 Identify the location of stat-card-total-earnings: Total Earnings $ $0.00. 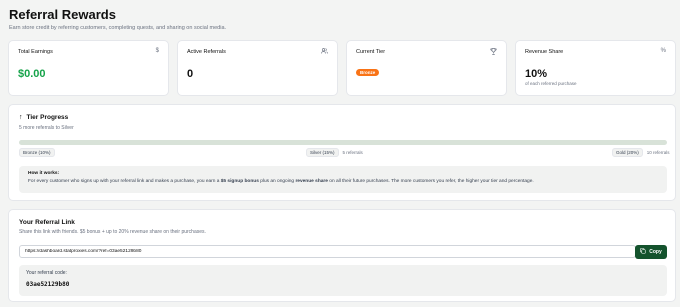
(88, 68).